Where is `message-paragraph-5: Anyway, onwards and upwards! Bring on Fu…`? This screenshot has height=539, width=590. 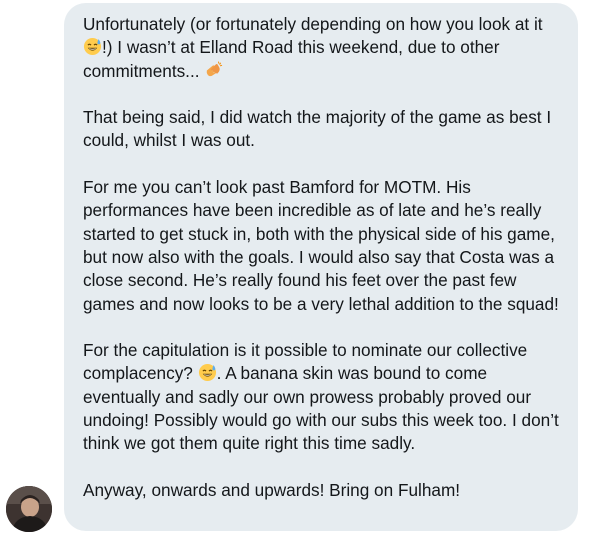 message-paragraph-5: Anyway, onwards and upwards! Bring on Fu… is located at coordinates (272, 489).